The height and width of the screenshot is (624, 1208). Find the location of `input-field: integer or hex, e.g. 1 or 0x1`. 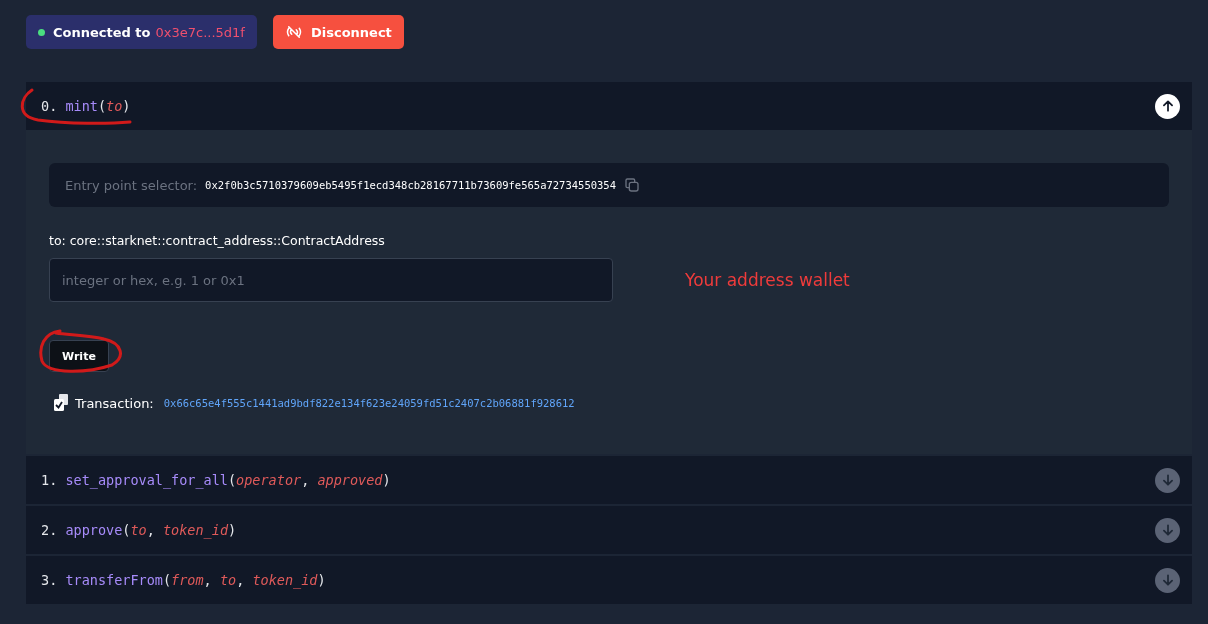

input-field: integer or hex, e.g. 1 or 0x1 is located at coordinates (331, 280).